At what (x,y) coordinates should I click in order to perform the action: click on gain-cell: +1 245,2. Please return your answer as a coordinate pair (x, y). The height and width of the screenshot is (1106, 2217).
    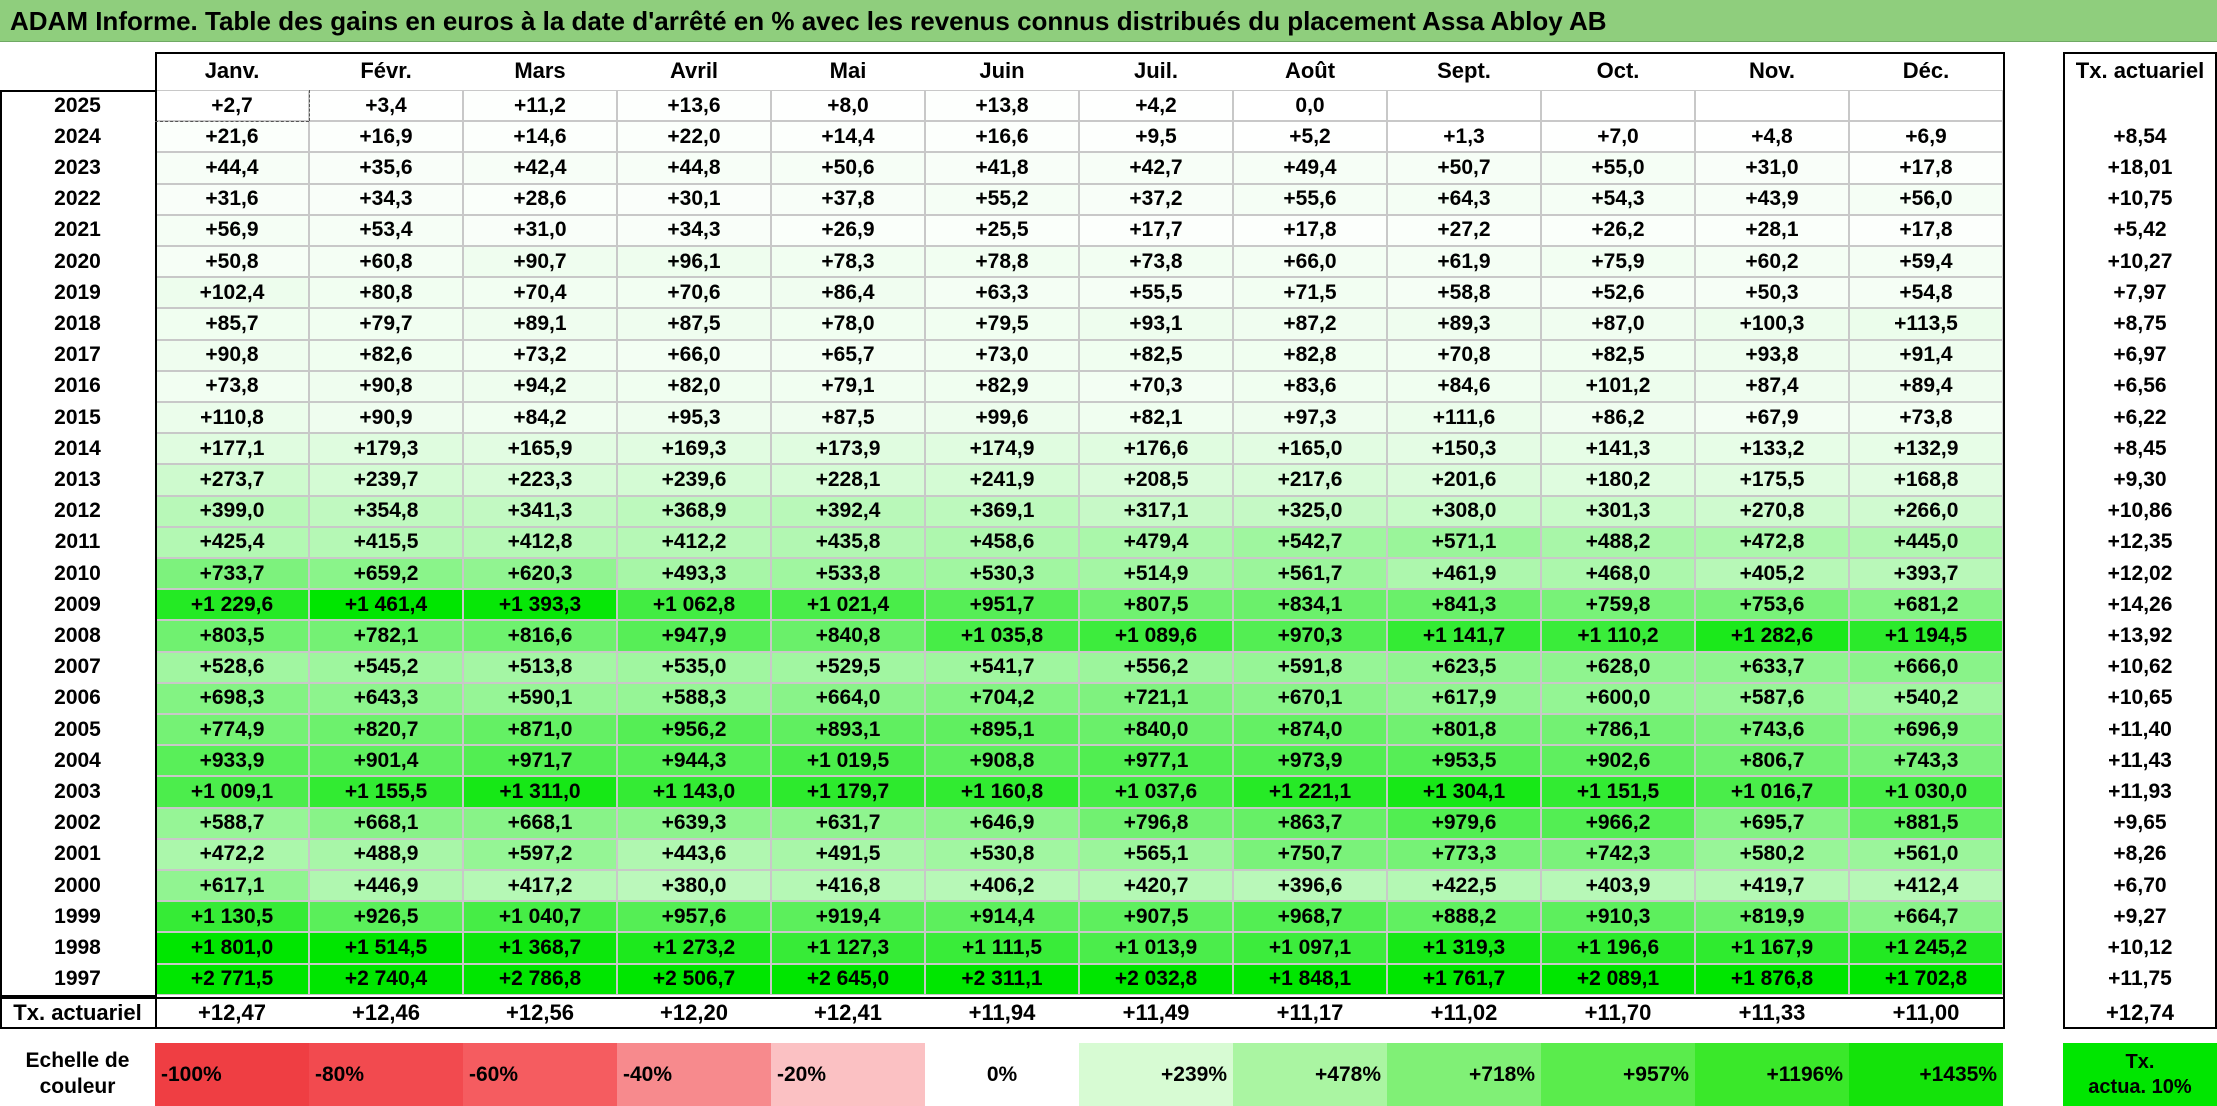
    Looking at the image, I should click on (1926, 948).